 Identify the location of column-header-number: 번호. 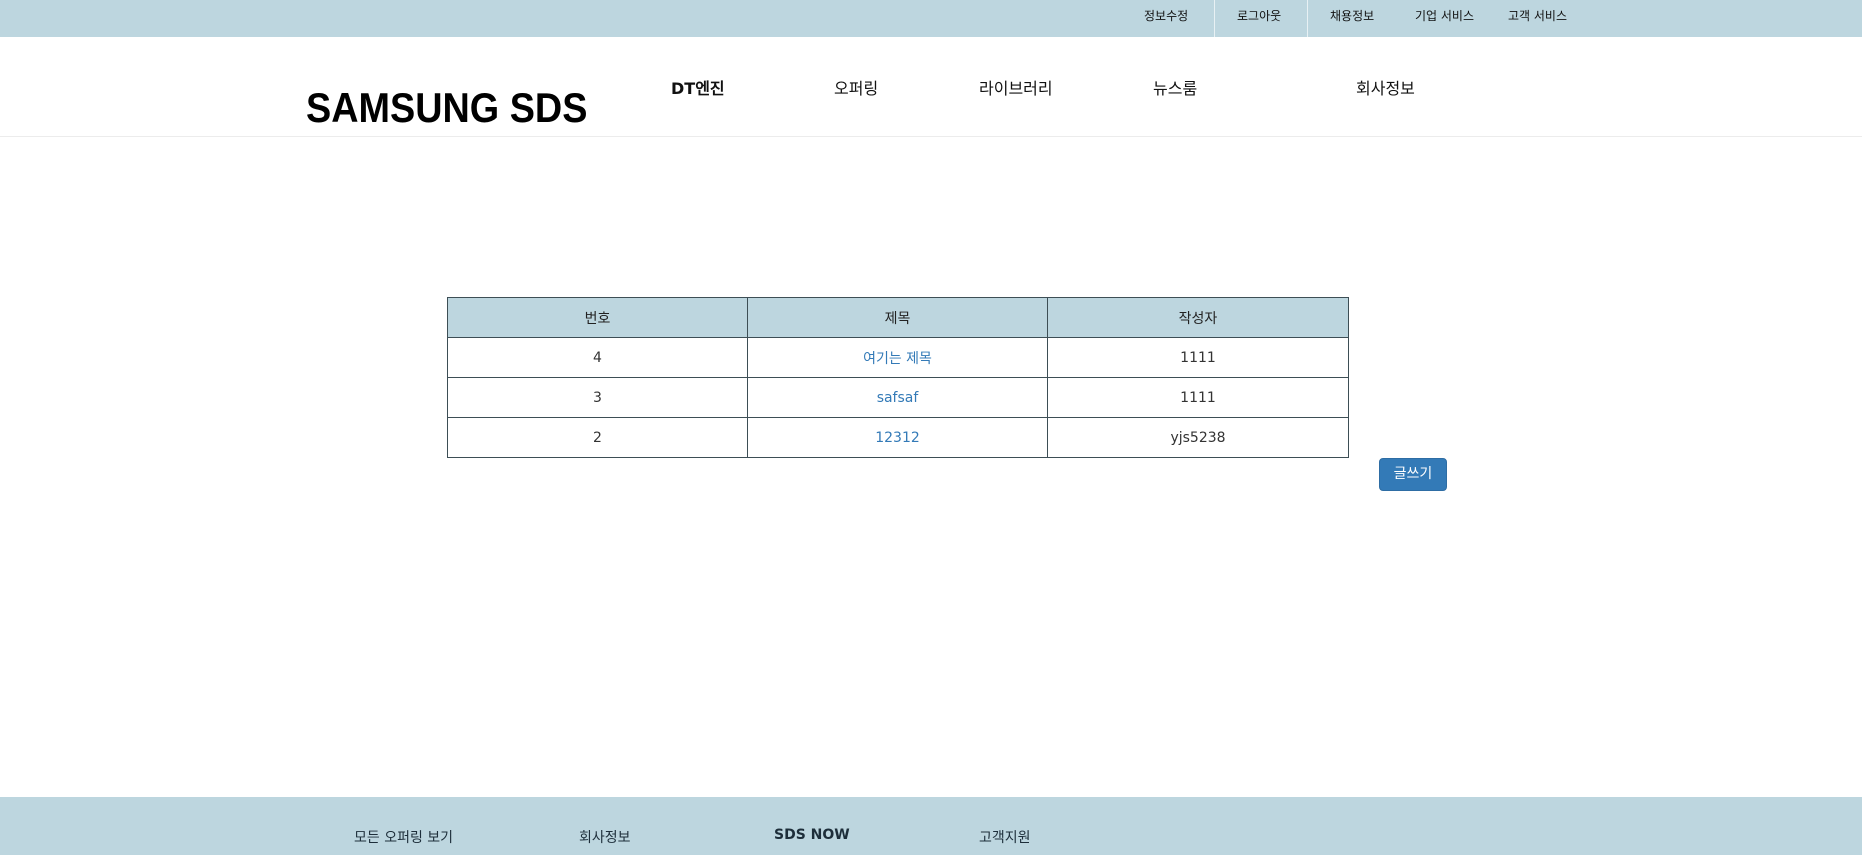
(597, 317).